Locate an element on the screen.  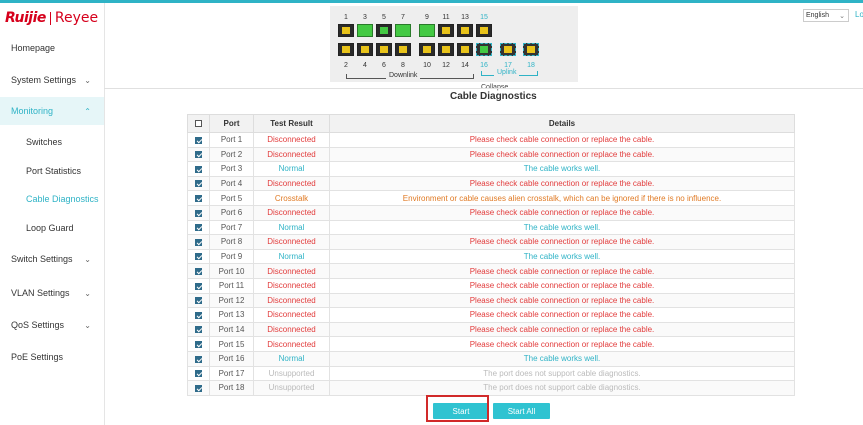
select-all-cell is located at coordinates (198, 123).